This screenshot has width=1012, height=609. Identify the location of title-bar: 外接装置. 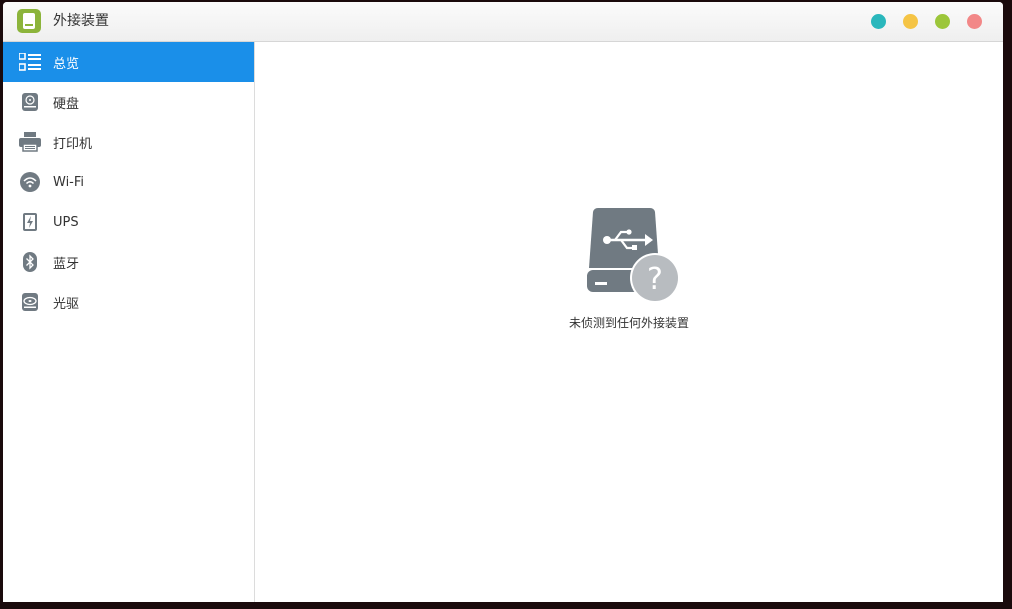
(503, 22).